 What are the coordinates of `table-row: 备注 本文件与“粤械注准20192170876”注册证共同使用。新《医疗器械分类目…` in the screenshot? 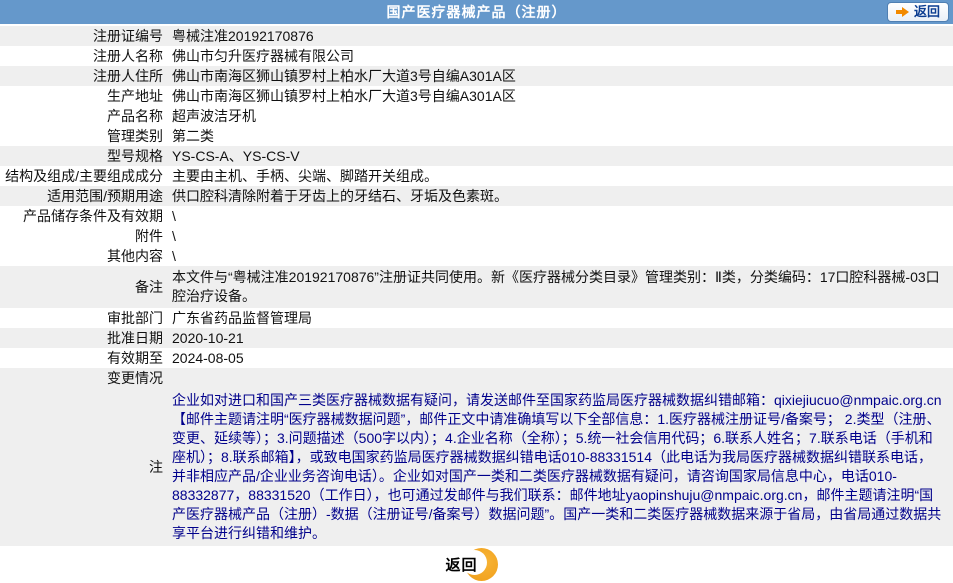 It's located at (476, 287).